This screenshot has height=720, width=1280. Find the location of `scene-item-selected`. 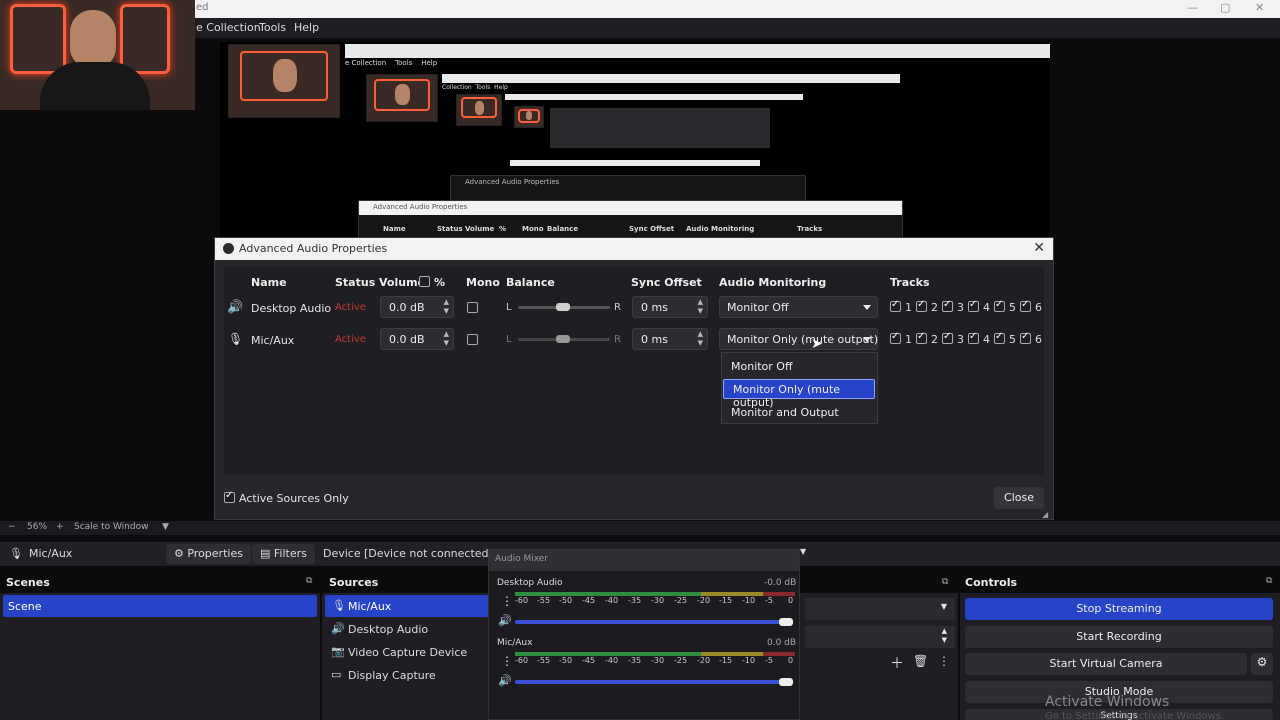

scene-item-selected is located at coordinates (160, 606).